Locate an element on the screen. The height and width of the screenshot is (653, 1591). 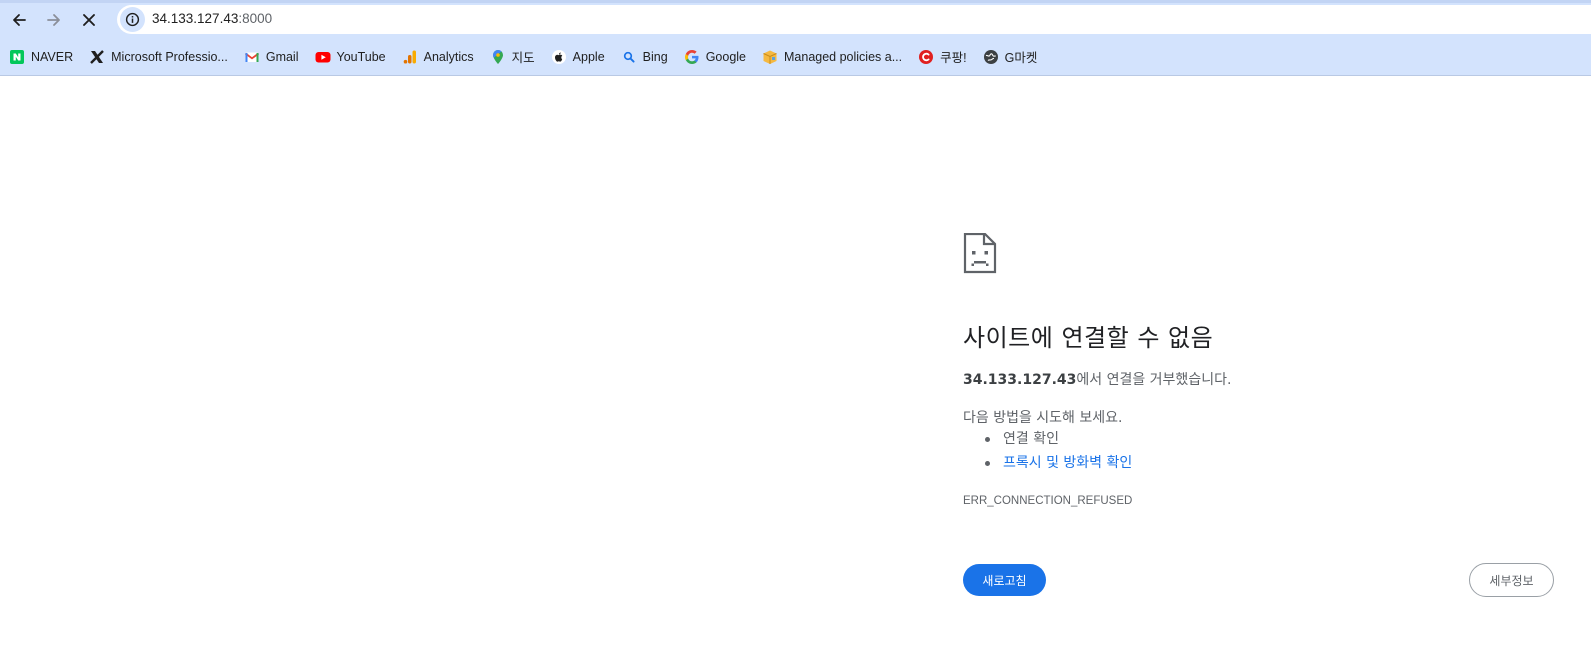
bookmark-gmarket: G마켓 is located at coordinates (1010, 57).